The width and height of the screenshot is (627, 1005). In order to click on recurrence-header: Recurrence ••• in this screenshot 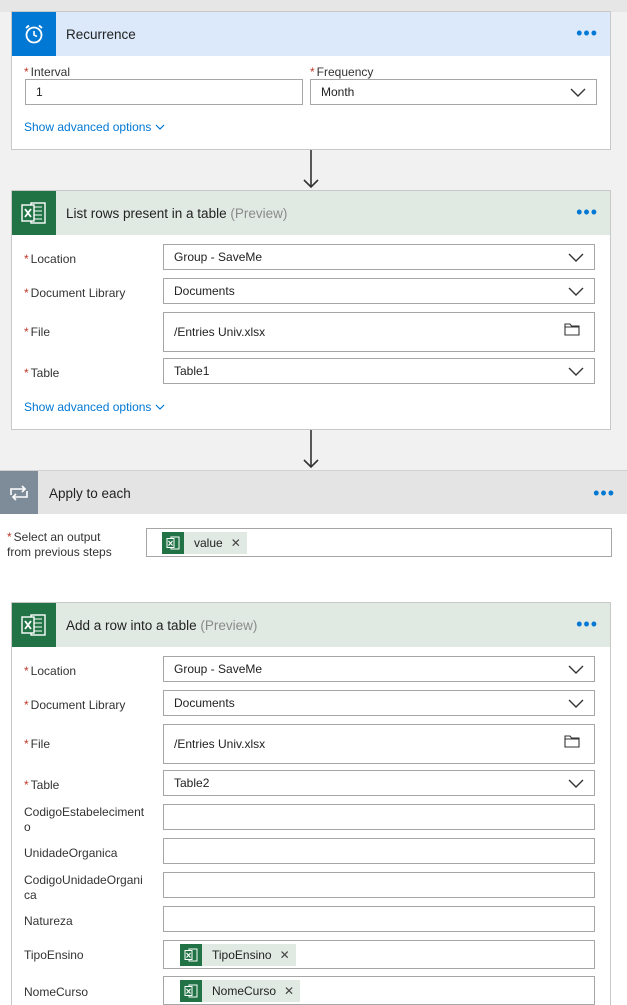, I will do `click(311, 34)`.